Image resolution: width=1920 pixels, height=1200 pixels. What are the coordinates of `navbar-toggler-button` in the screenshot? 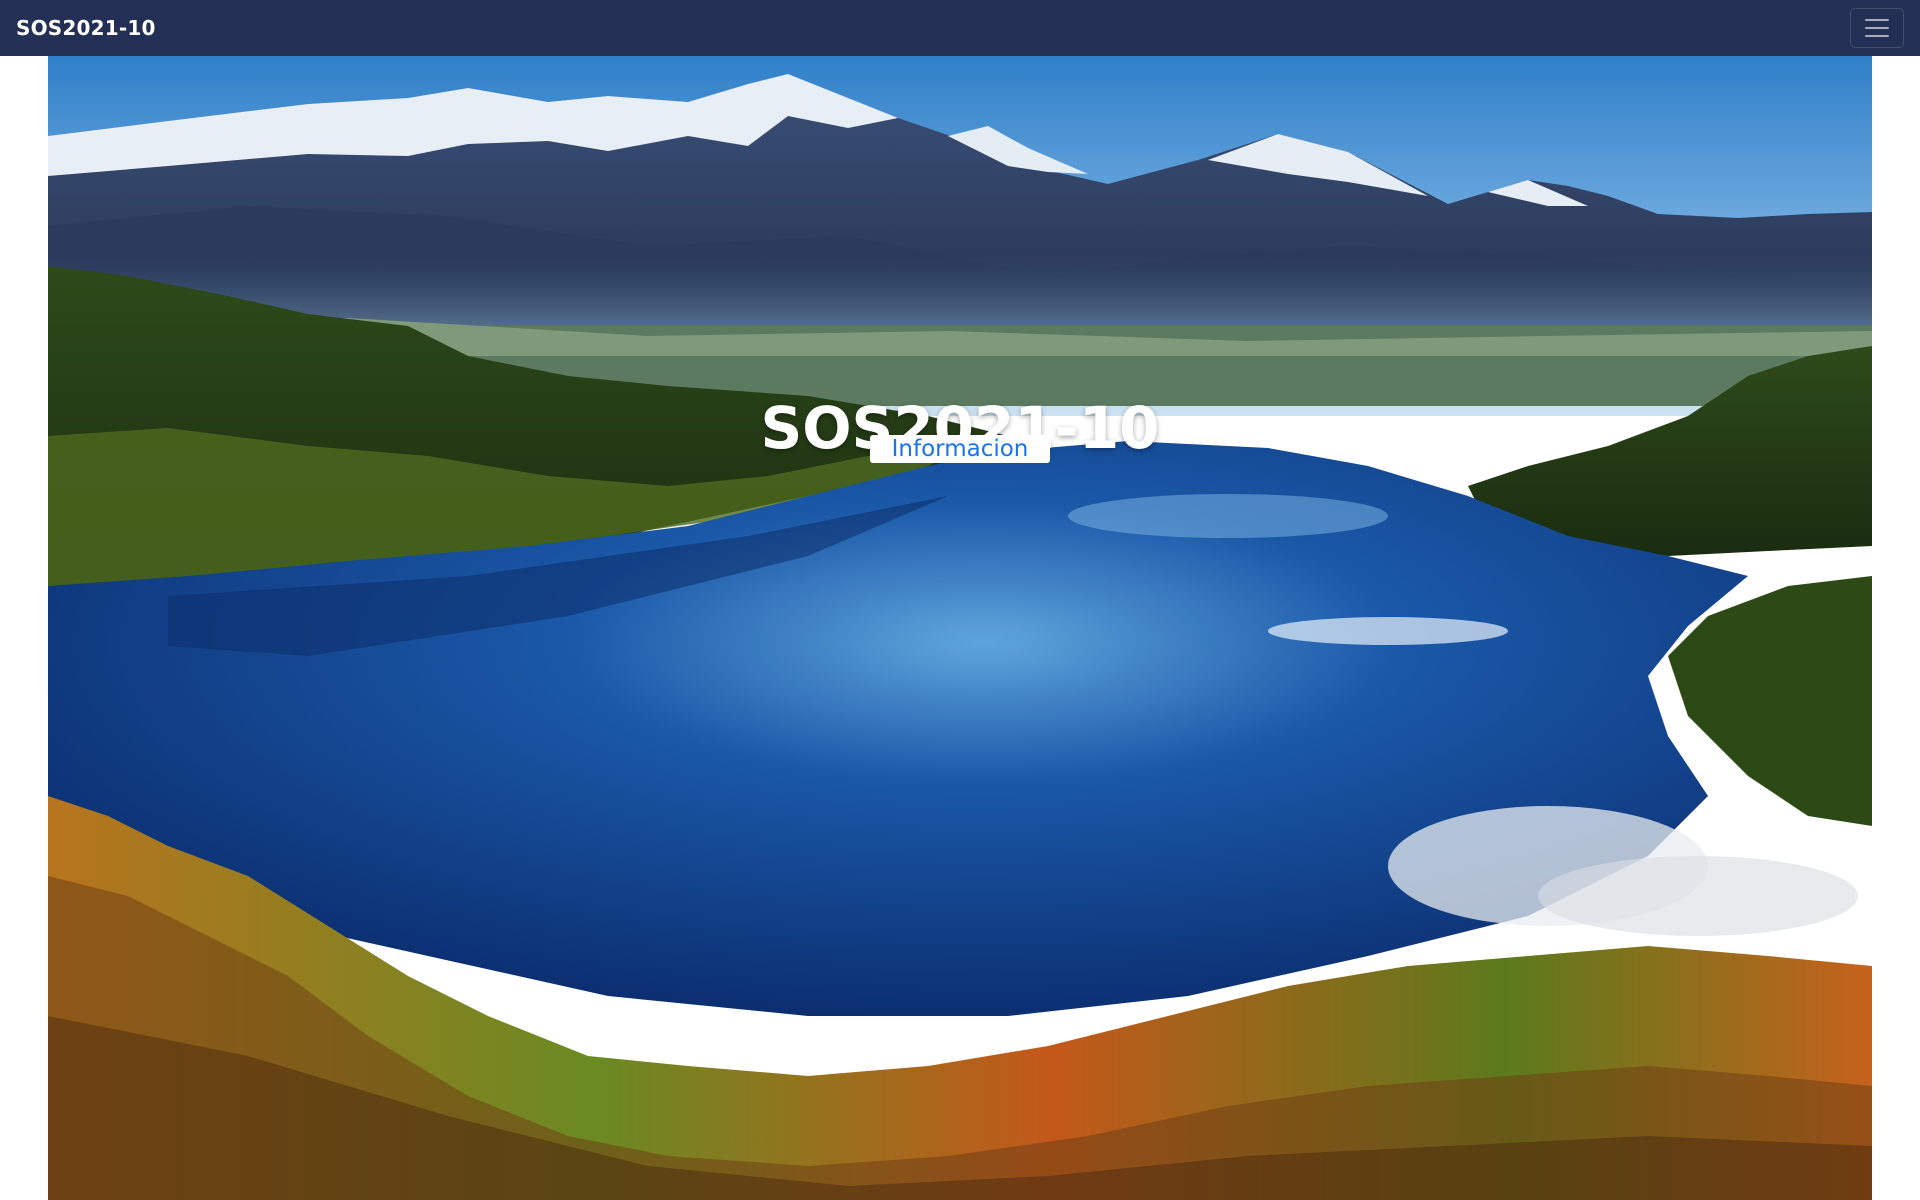 It's located at (1877, 28).